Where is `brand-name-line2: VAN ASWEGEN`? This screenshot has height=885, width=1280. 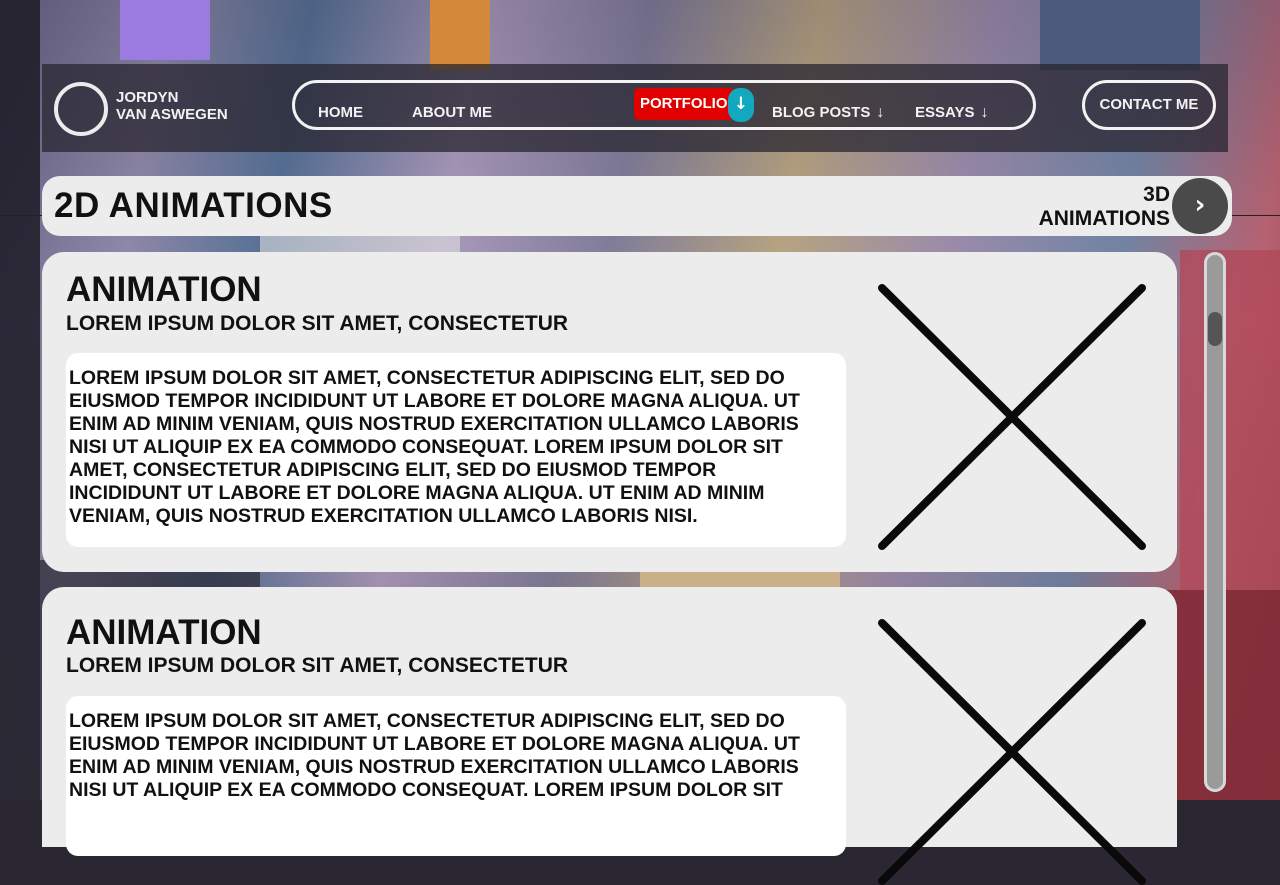
brand-name-line2: VAN ASWEGEN is located at coordinates (172, 114).